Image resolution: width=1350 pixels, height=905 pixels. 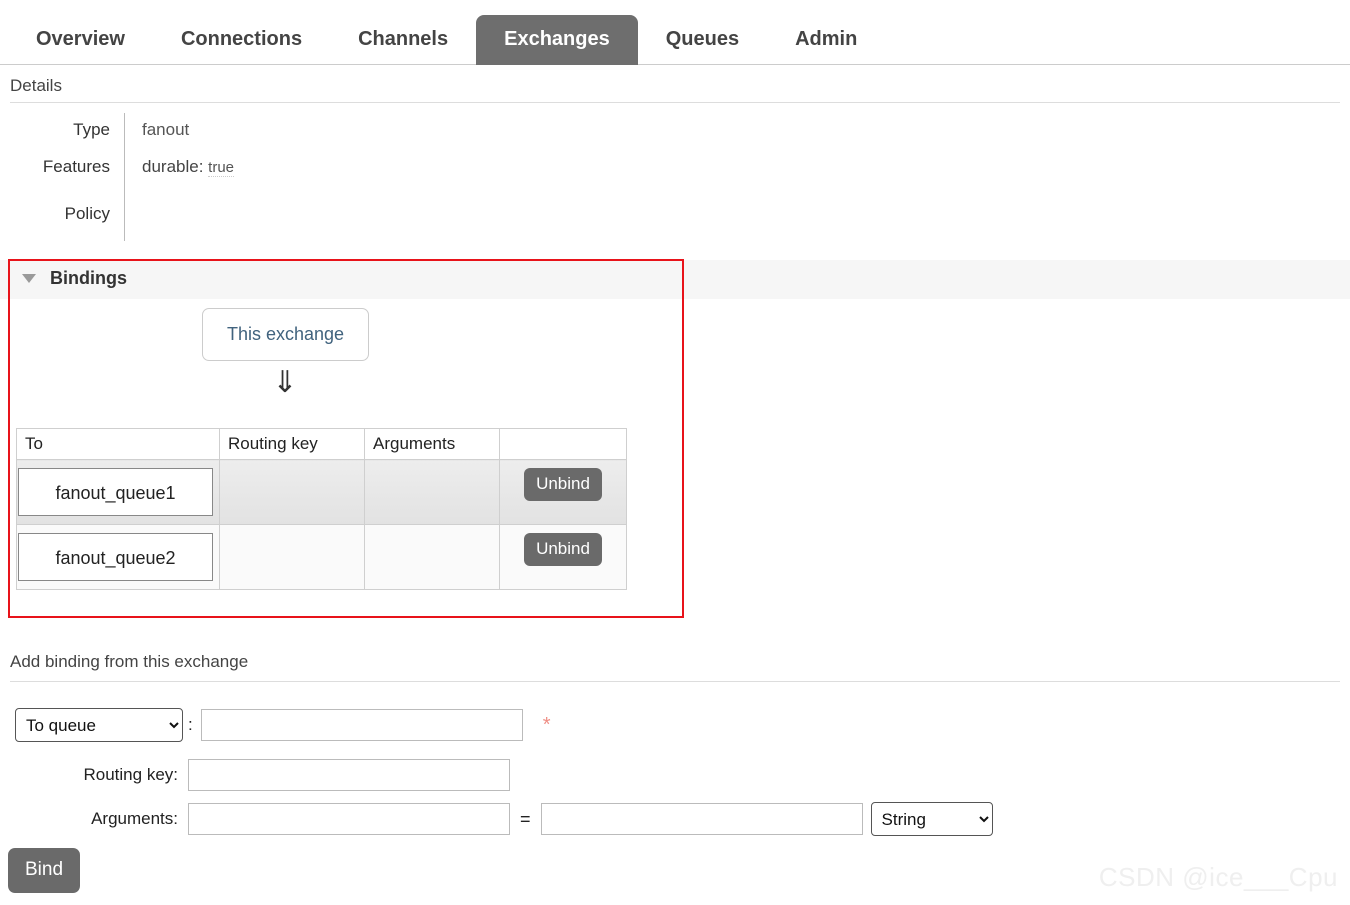 What do you see at coordinates (557, 40) in the screenshot?
I see `tab-exchanges: Exchanges` at bounding box center [557, 40].